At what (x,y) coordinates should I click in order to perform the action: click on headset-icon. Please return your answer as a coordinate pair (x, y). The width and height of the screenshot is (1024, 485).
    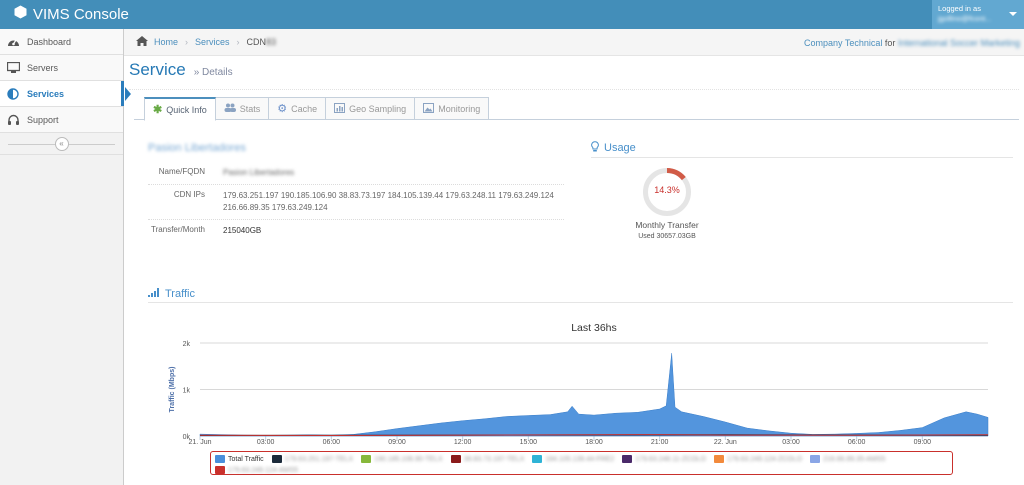
    Looking at the image, I should click on (13, 120).